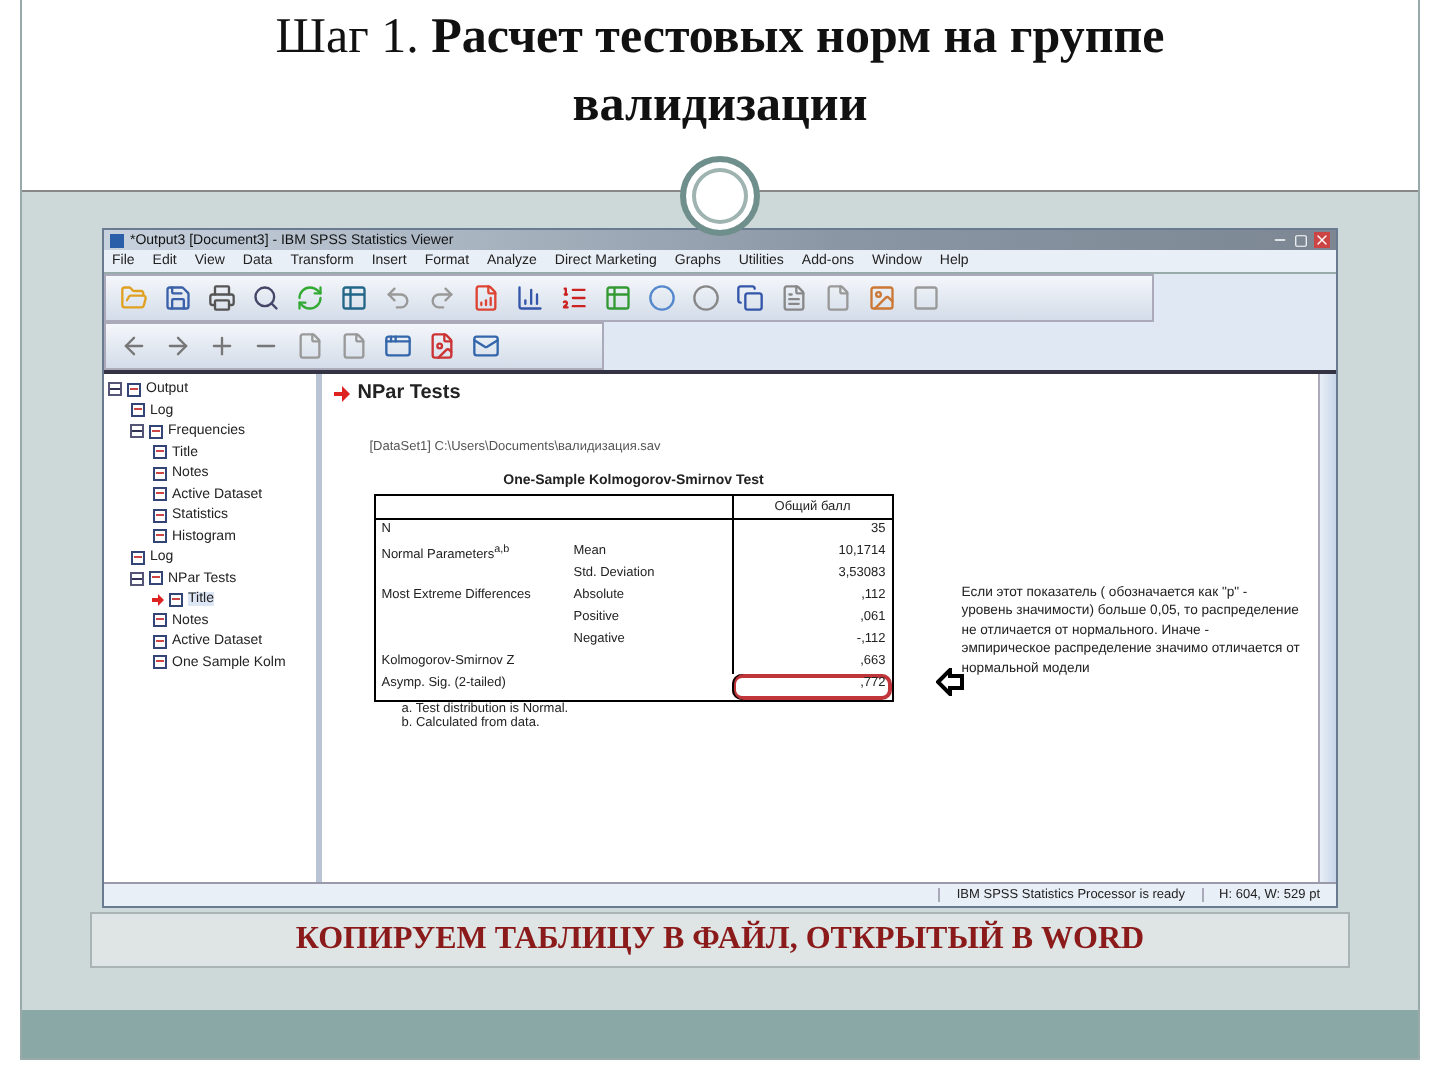  I want to click on plus-icon, so click(222, 346).